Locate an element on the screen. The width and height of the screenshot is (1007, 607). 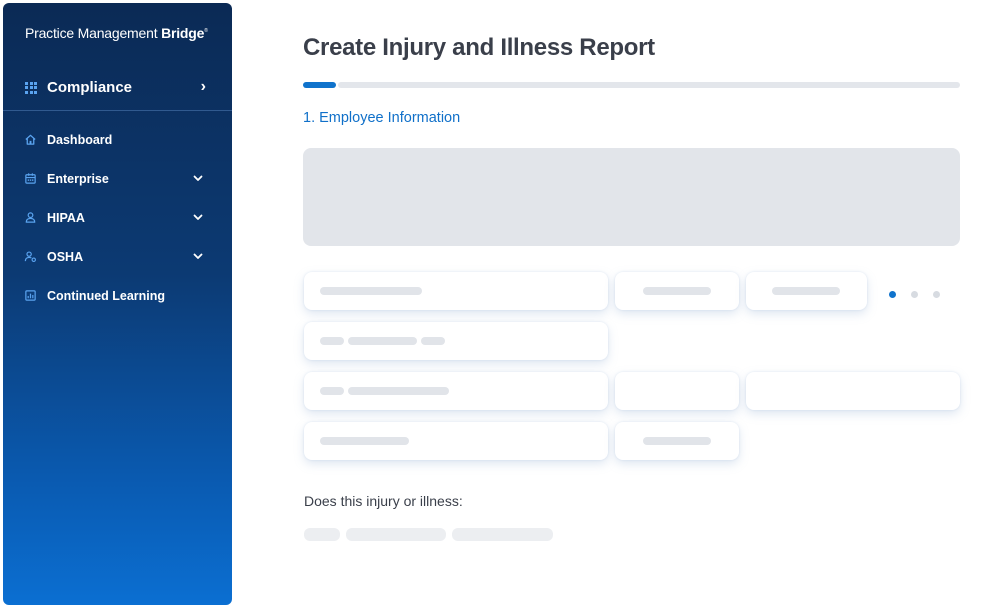
chevron-right-icon: › is located at coordinates (203, 86).